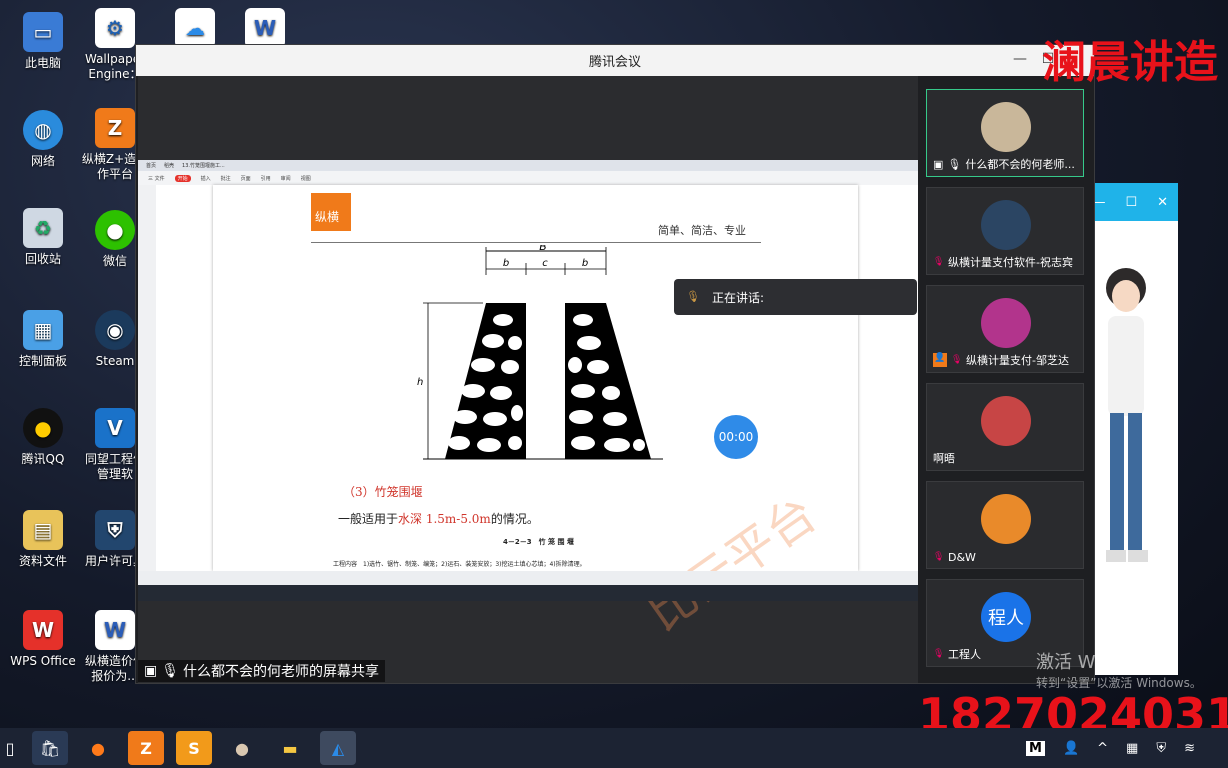 This screenshot has height=768, width=1228. I want to click on taskbar-firefox-icon: ●, so click(98, 748).